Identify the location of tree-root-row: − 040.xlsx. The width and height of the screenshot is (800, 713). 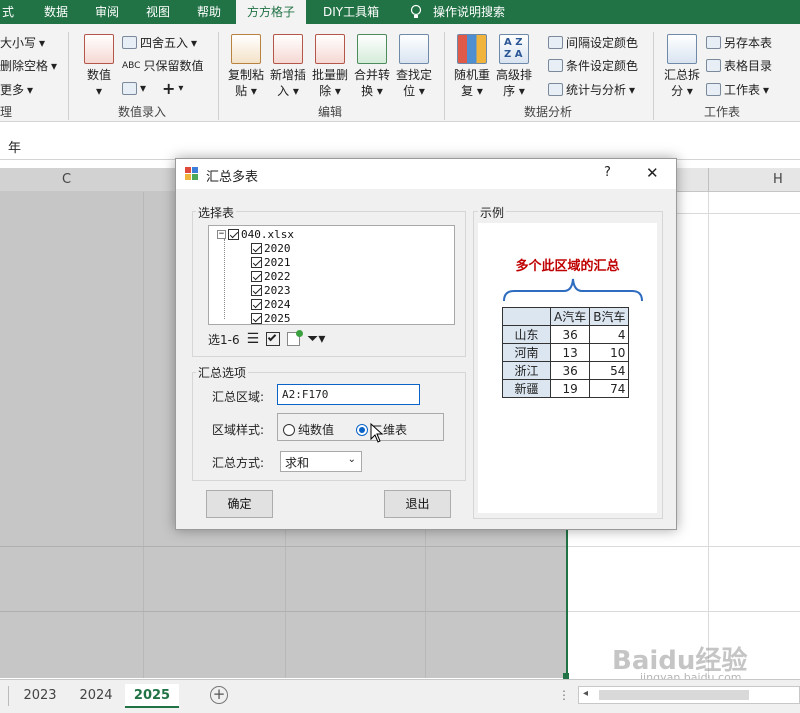
(255, 234).